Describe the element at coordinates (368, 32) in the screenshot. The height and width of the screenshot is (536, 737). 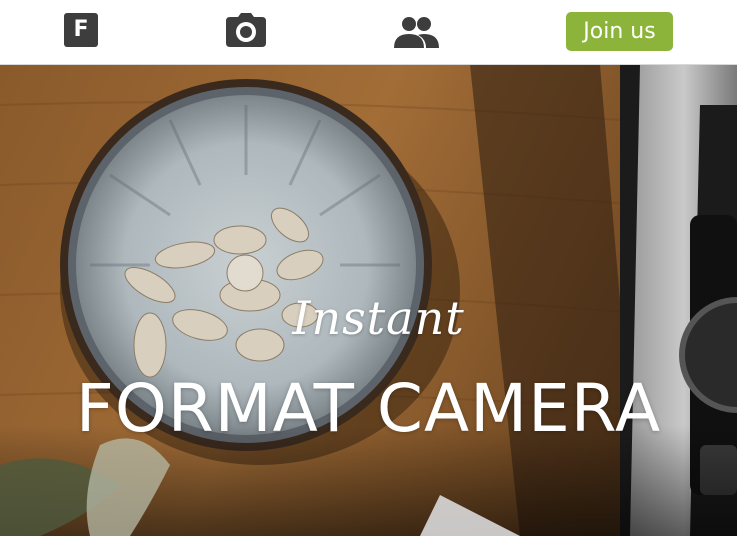
I see `top-navigation-bar: F Join us` at that location.